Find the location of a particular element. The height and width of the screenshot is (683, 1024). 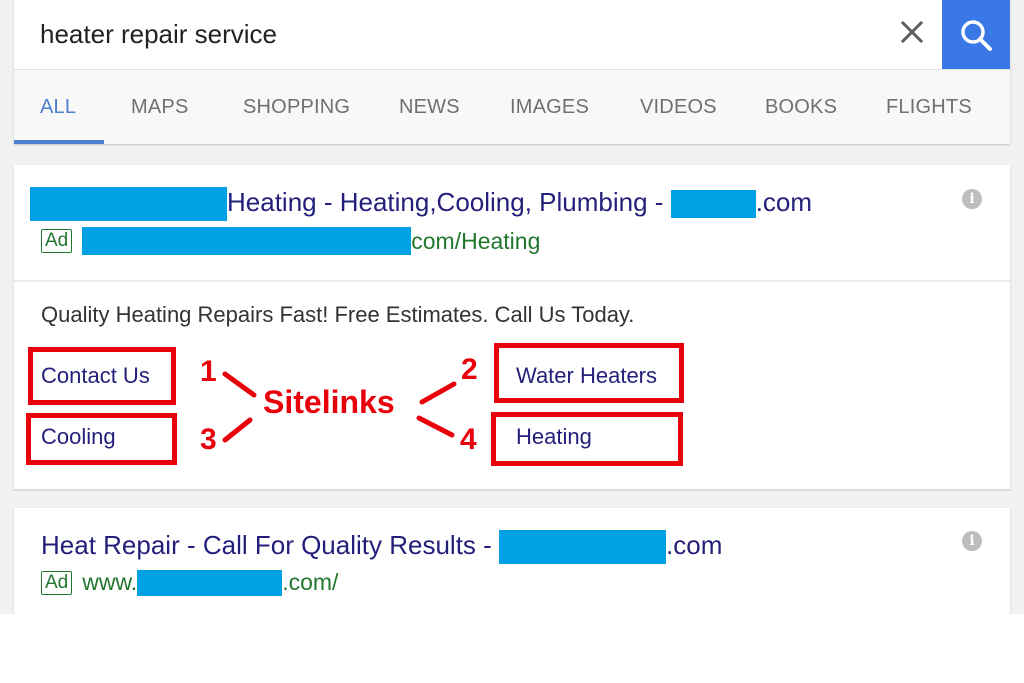

annotation-number-3: 3 is located at coordinates (208, 439).